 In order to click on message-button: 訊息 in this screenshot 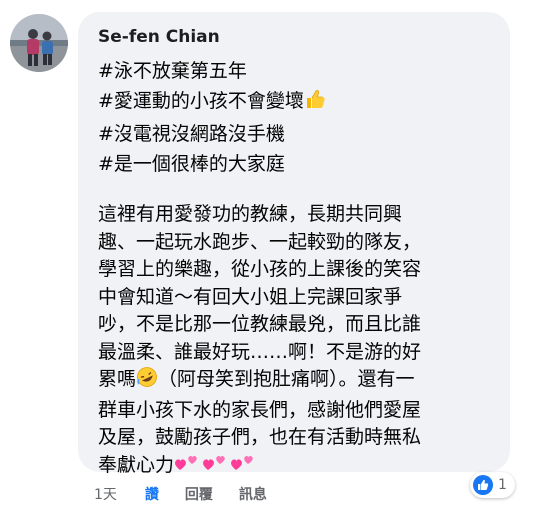, I will do `click(253, 494)`.